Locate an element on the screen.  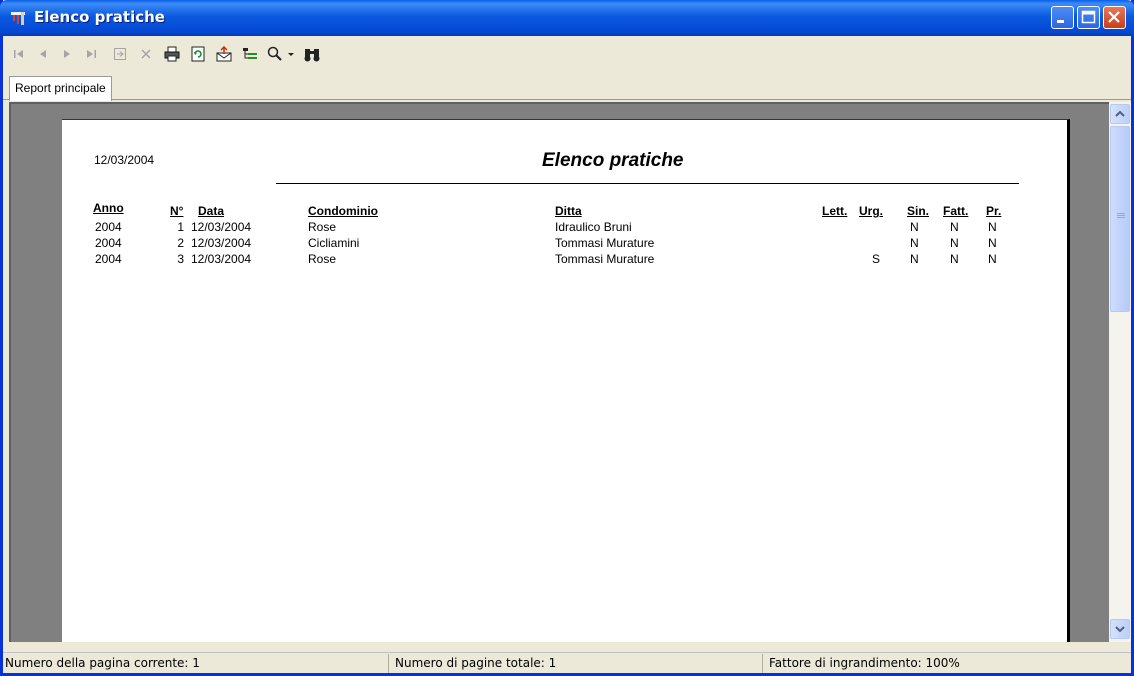
prev-page-icon is located at coordinates (43, 54).